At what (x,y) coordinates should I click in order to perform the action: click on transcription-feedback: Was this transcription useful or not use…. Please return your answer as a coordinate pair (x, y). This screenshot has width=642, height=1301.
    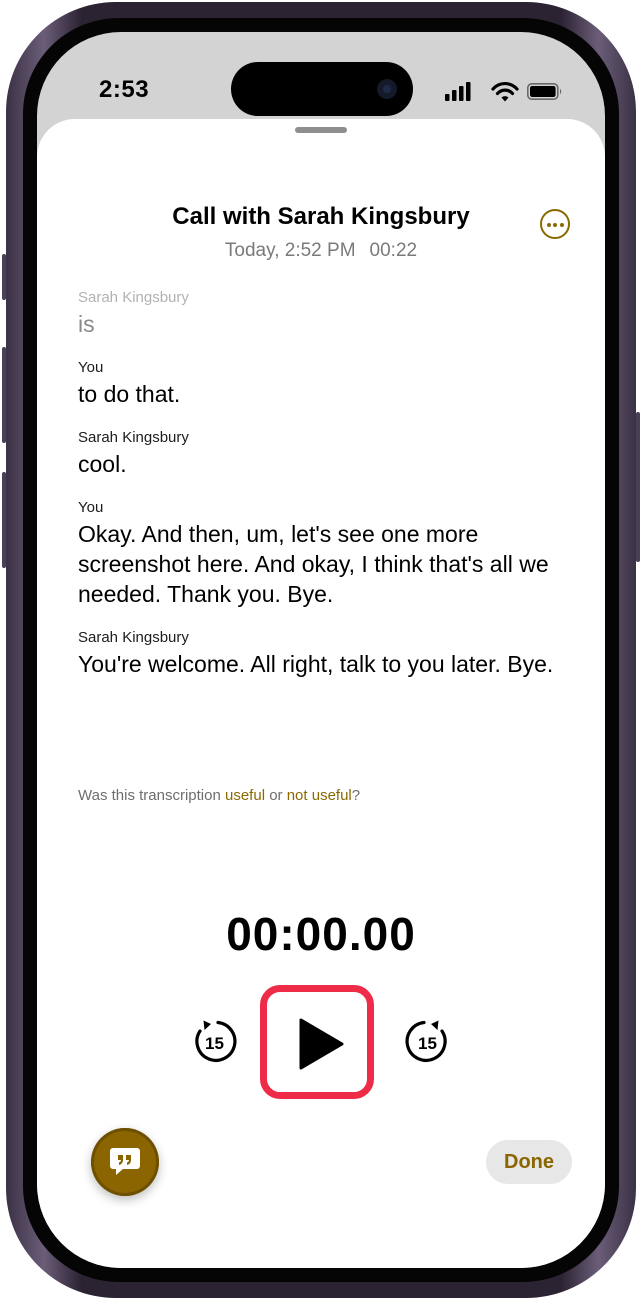
    Looking at the image, I should click on (219, 795).